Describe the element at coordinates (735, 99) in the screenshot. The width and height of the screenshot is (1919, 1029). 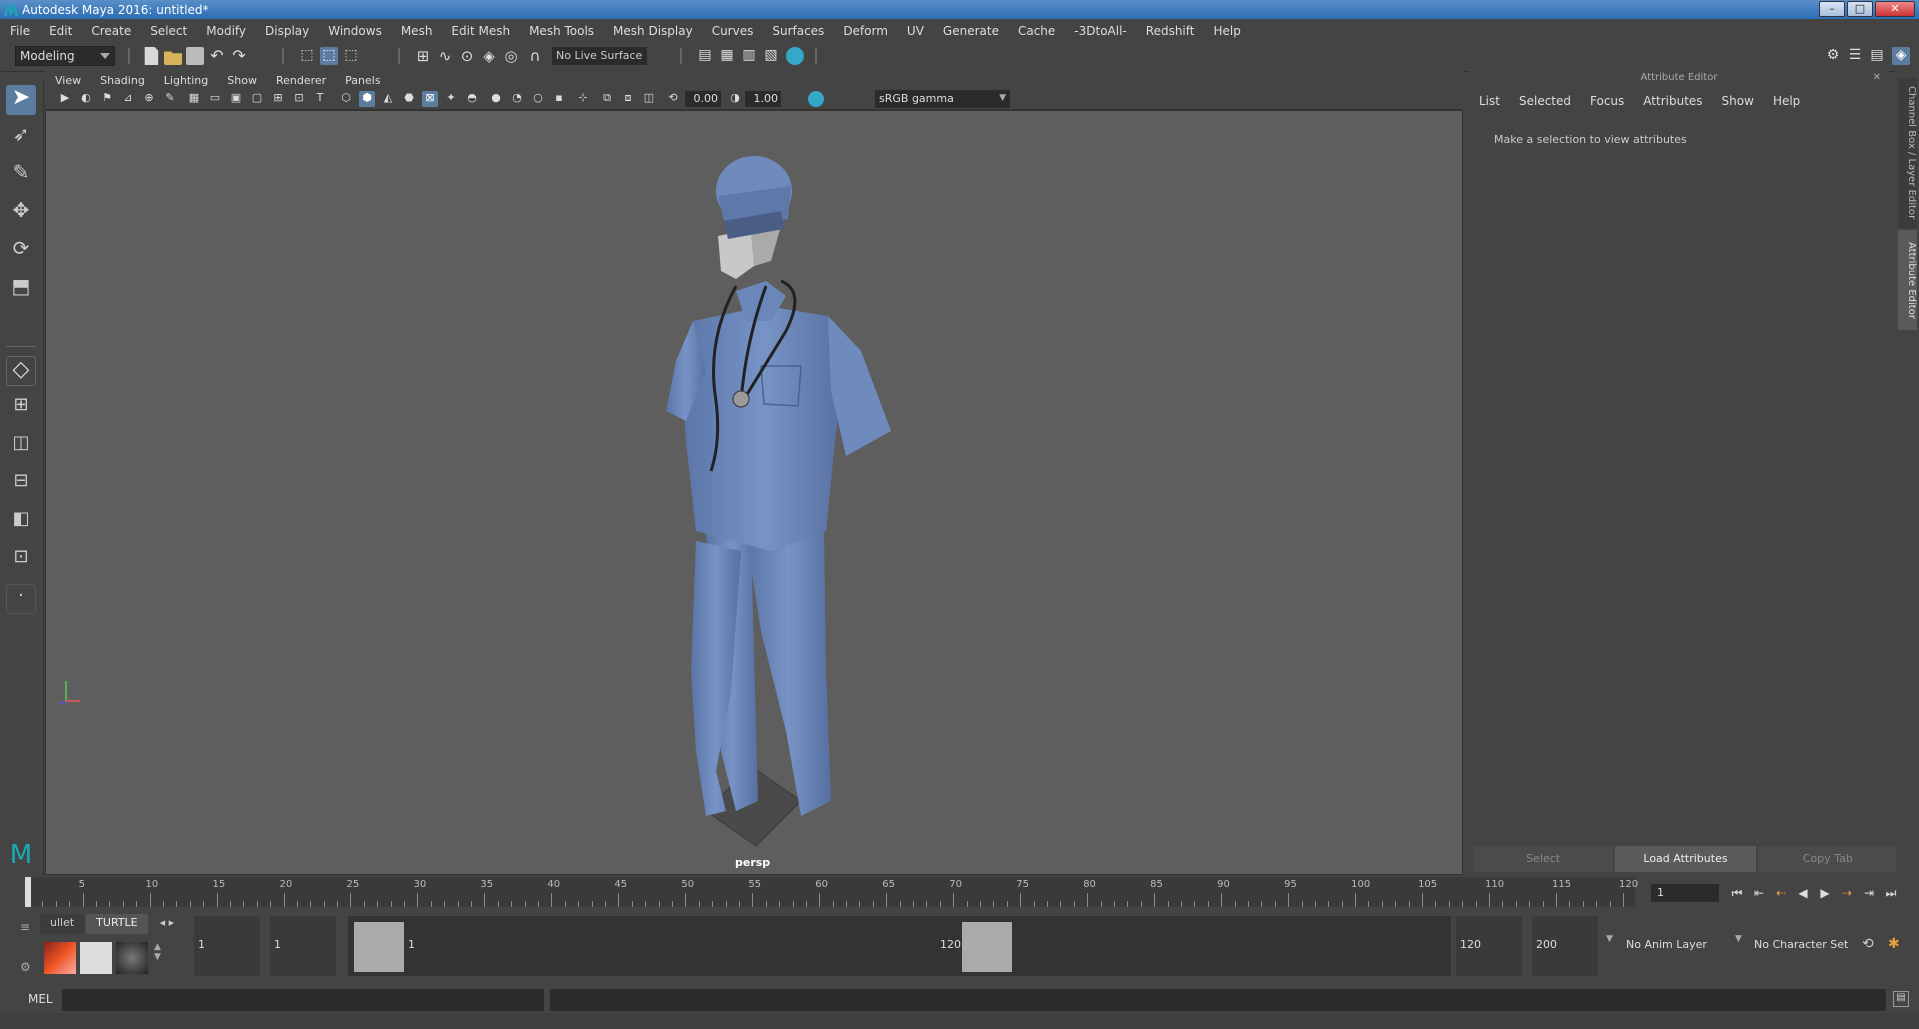
I see `gamma-icon: ◑` at that location.